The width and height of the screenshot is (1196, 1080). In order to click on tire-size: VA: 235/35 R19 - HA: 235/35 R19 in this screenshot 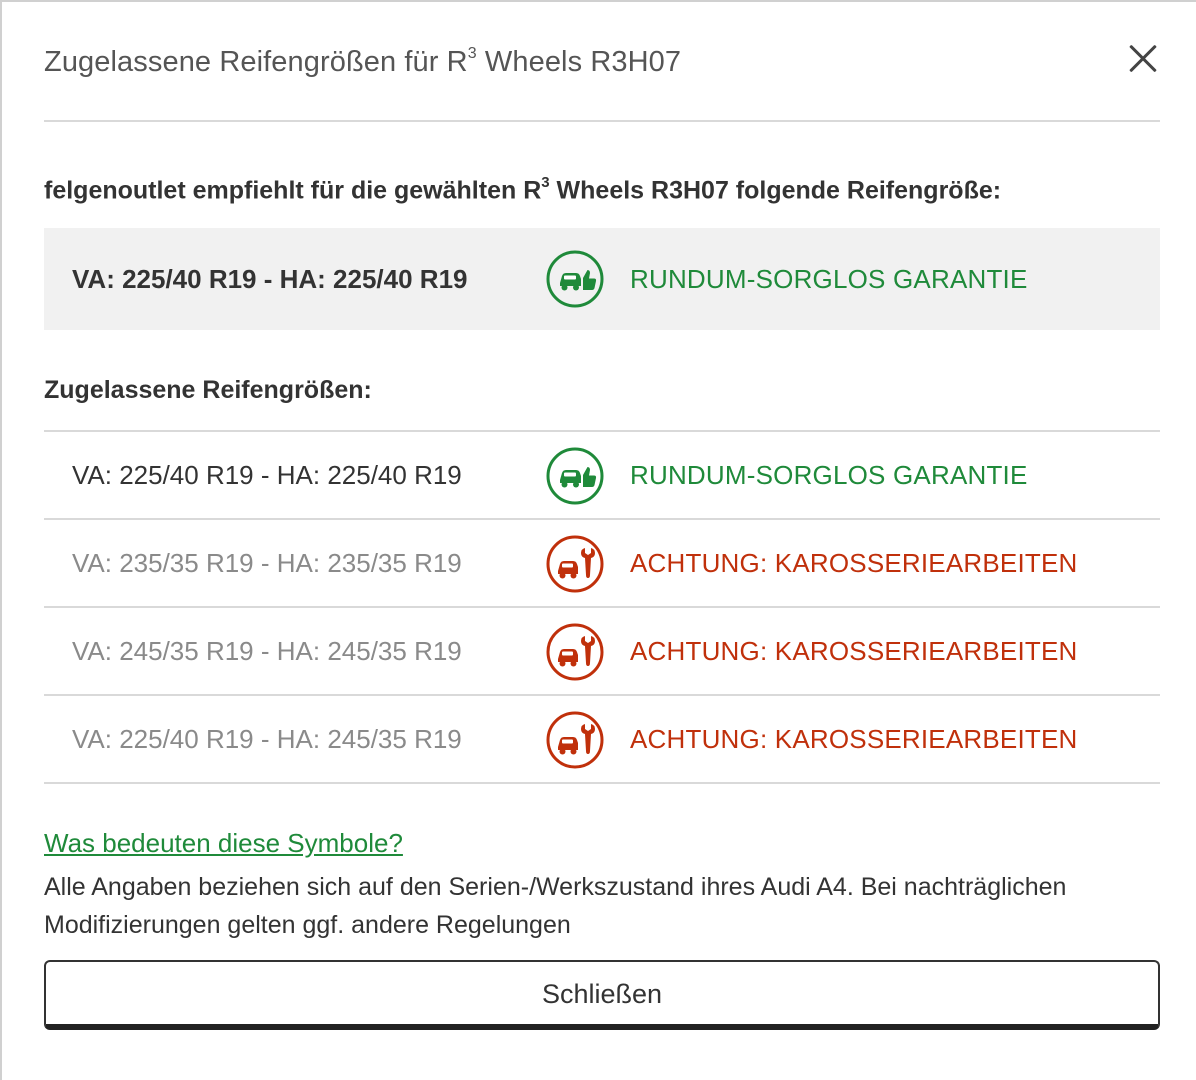, I will do `click(267, 563)`.